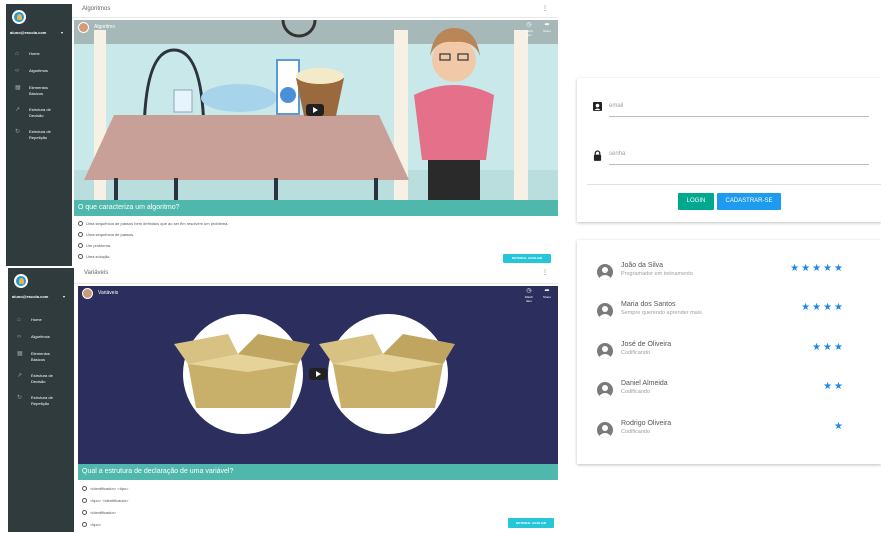 The width and height of the screenshot is (881, 533). I want to click on topbar: Algoritmos ⋮, so click(315, 11).